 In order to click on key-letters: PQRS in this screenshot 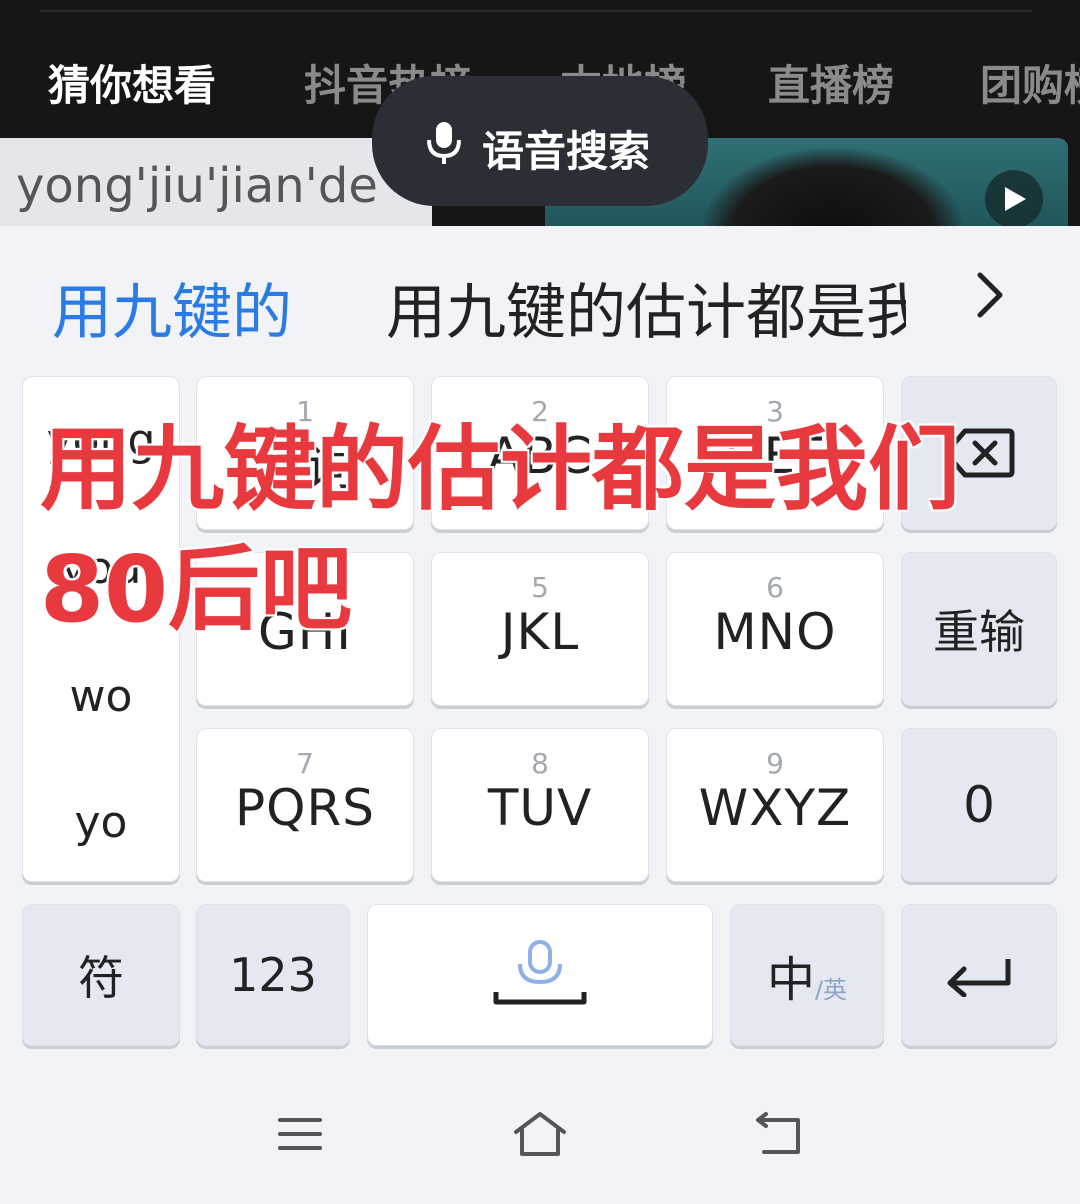, I will do `click(305, 808)`.